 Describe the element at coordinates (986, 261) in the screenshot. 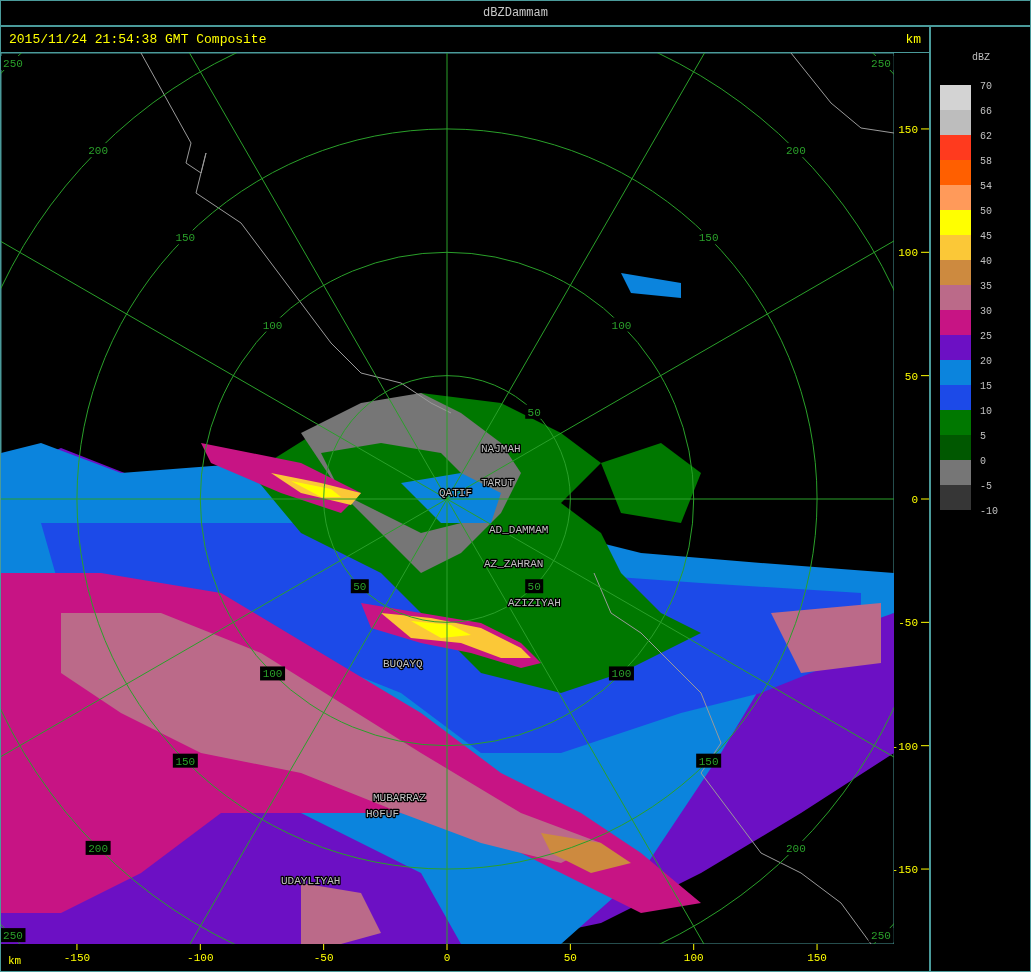

I see `legend-label: 40` at that location.